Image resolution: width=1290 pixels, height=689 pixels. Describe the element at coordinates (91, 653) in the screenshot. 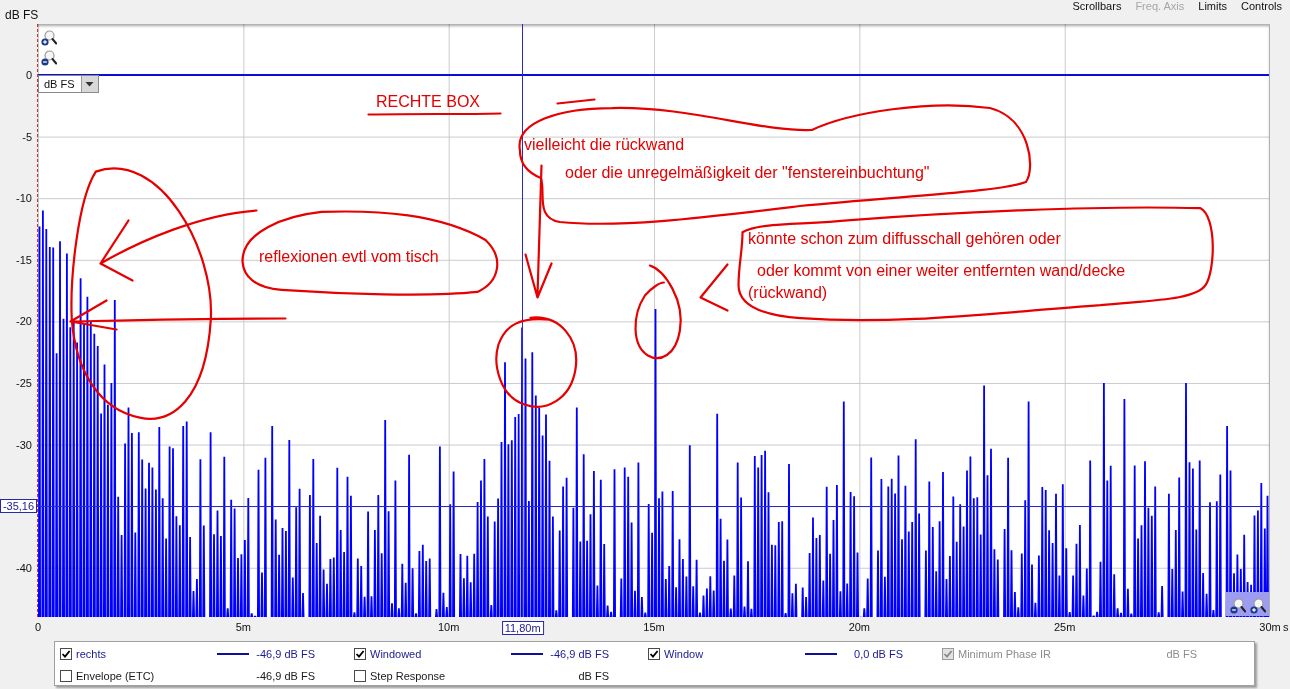

I see `legend-label: rechts` at that location.